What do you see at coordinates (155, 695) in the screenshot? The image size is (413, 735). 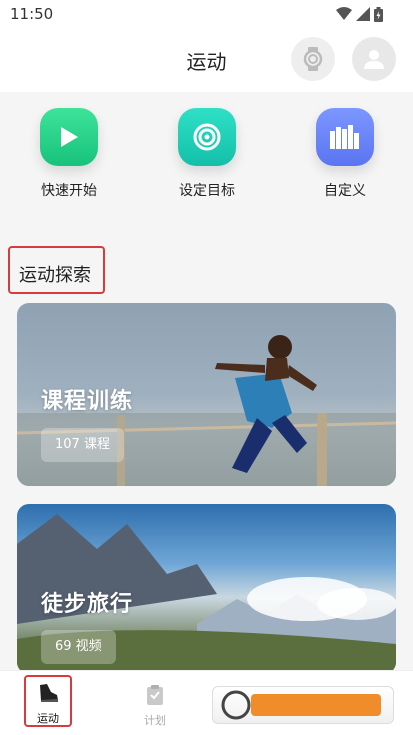 I see `clipboard-icon` at bounding box center [155, 695].